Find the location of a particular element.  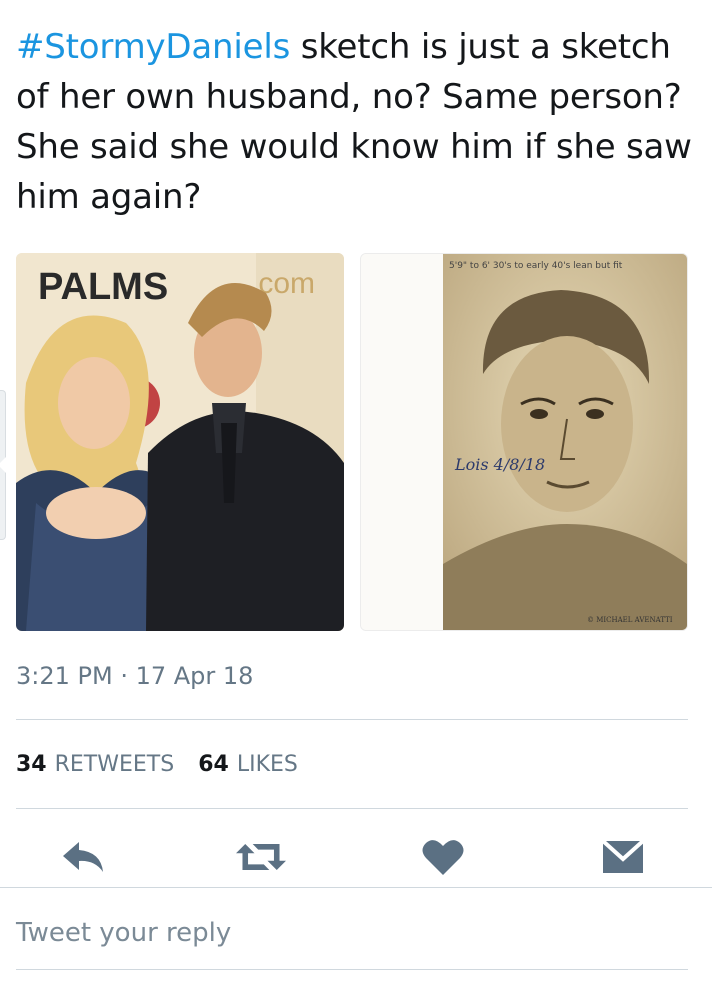

likes-label: LIKES is located at coordinates (267, 764).